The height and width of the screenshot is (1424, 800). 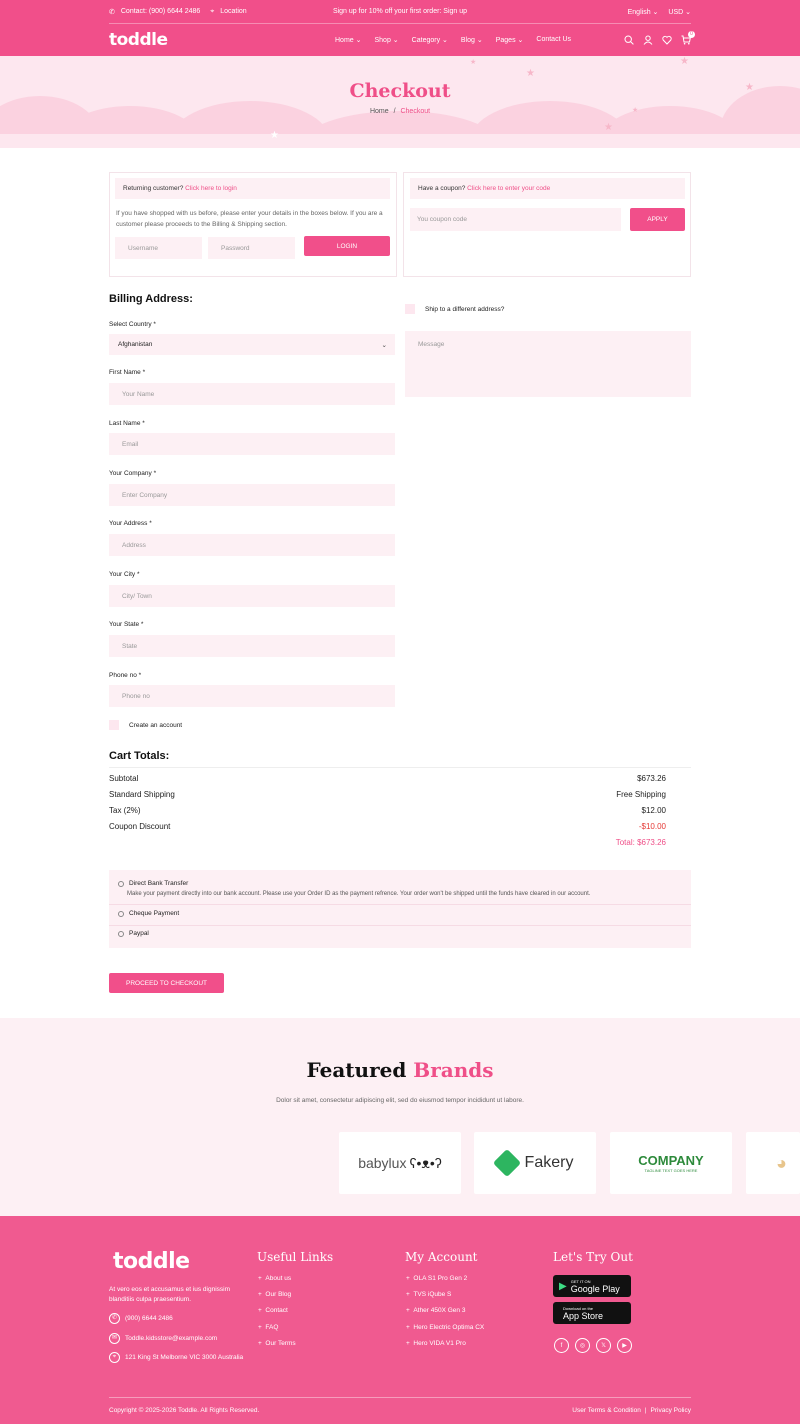 I want to click on first-name-label: First Name *, so click(x=127, y=372).